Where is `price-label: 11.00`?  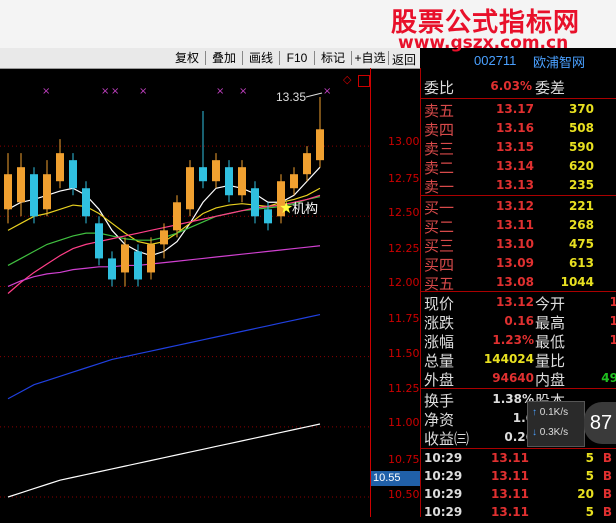 price-label: 11.00 is located at coordinates (404, 422).